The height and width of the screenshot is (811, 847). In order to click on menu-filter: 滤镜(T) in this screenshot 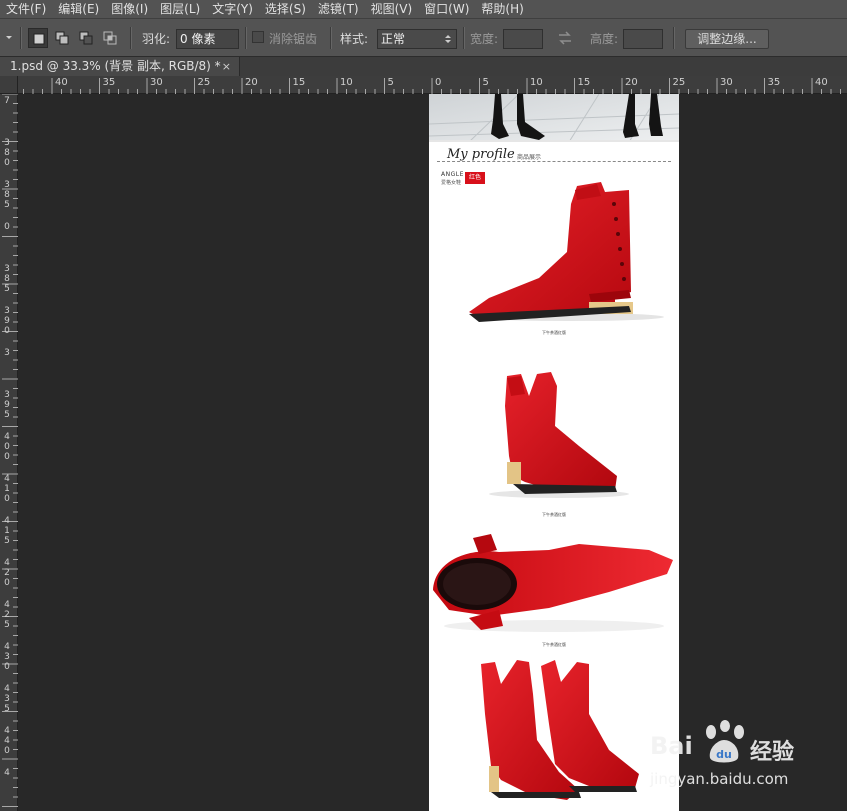, I will do `click(338, 9)`.